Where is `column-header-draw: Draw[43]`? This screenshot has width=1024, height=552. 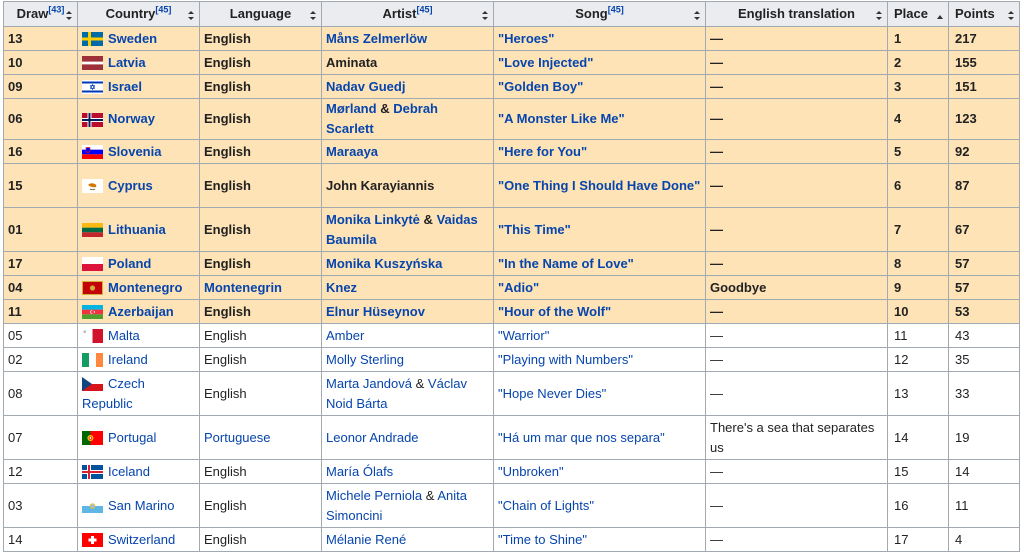
column-header-draw: Draw[43] is located at coordinates (40, 14).